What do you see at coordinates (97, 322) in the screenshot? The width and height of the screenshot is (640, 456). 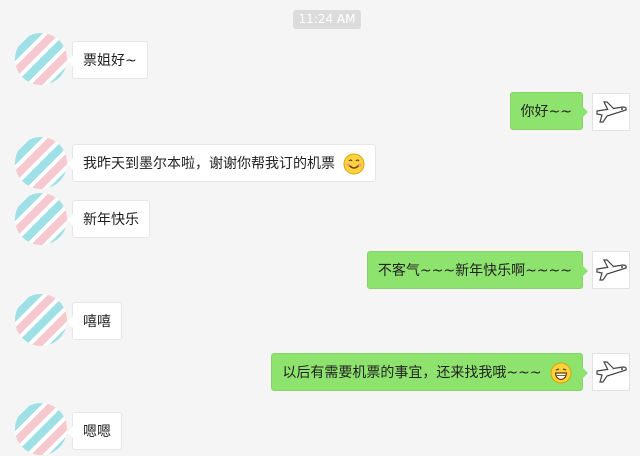 I see `message-text: 嘻嘻` at bounding box center [97, 322].